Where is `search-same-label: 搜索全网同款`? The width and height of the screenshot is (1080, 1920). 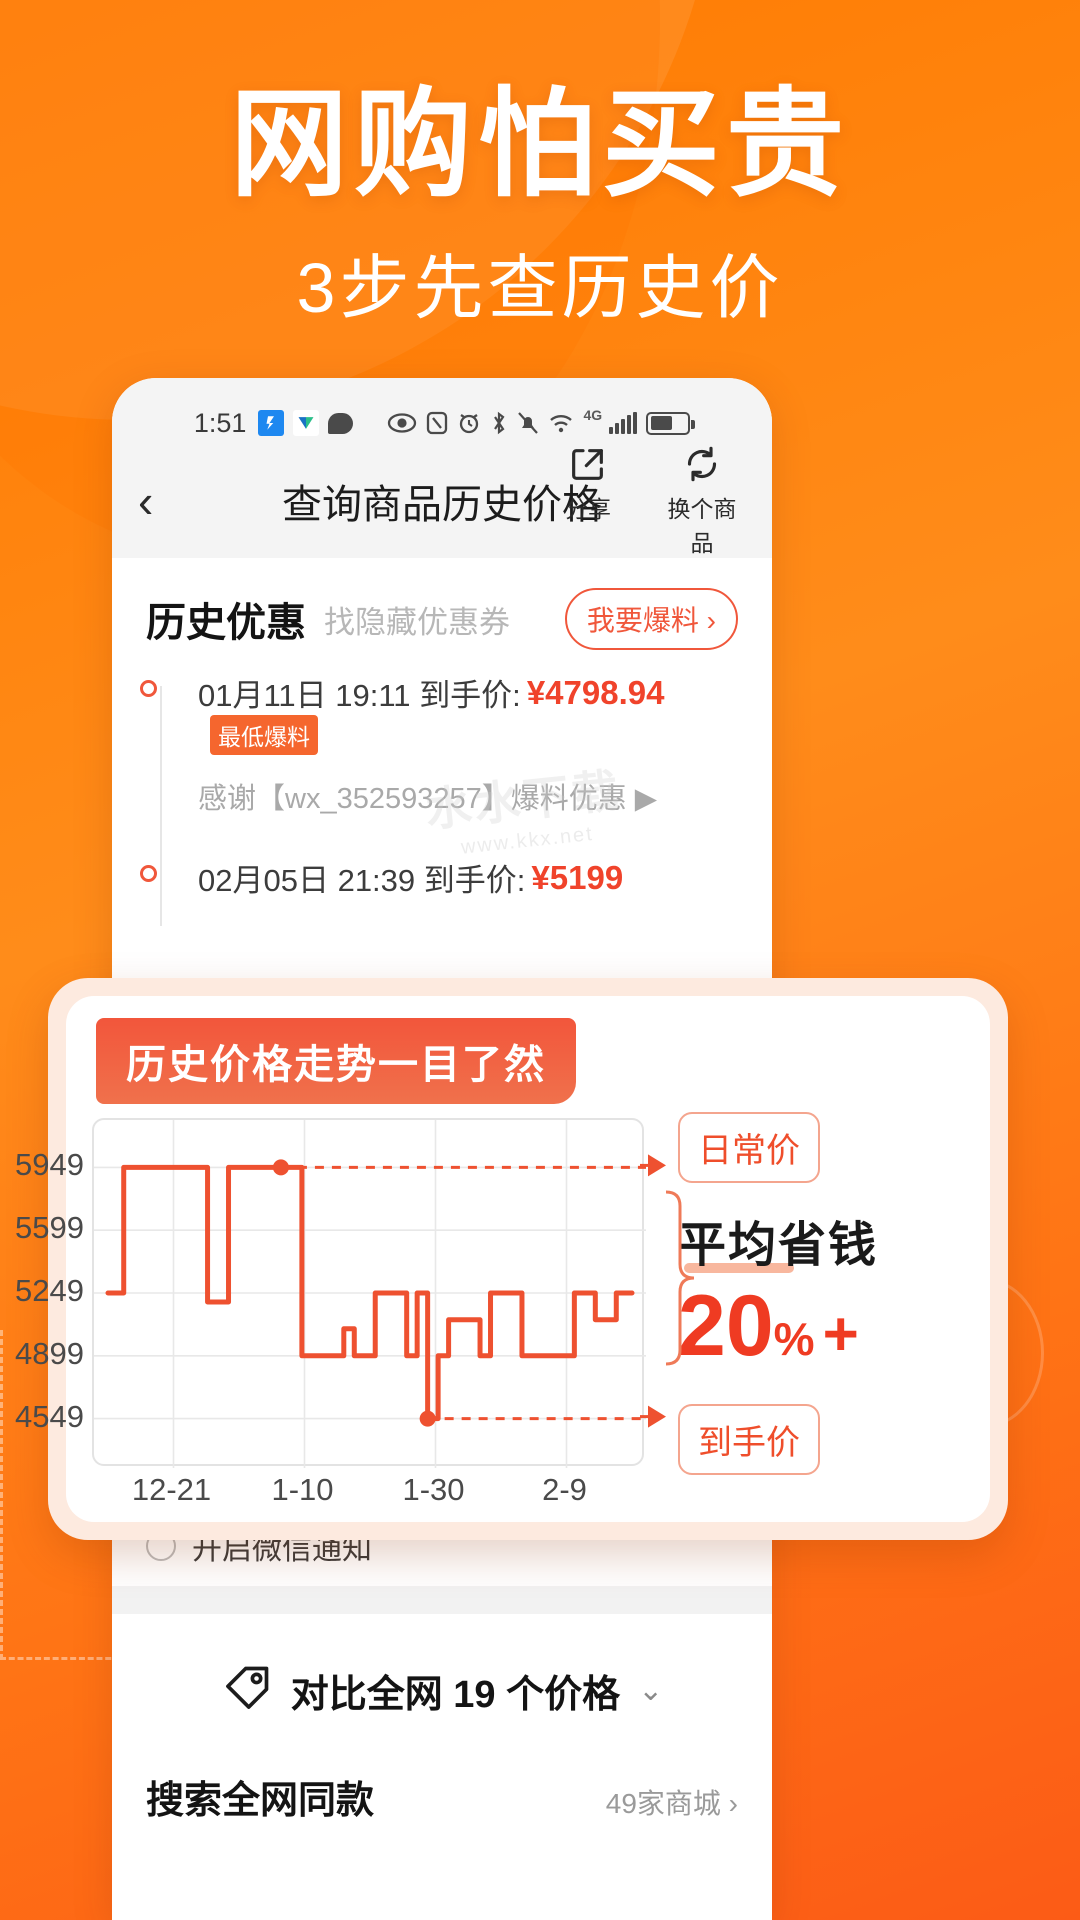
search-same-label: 搜索全网同款 is located at coordinates (260, 1801).